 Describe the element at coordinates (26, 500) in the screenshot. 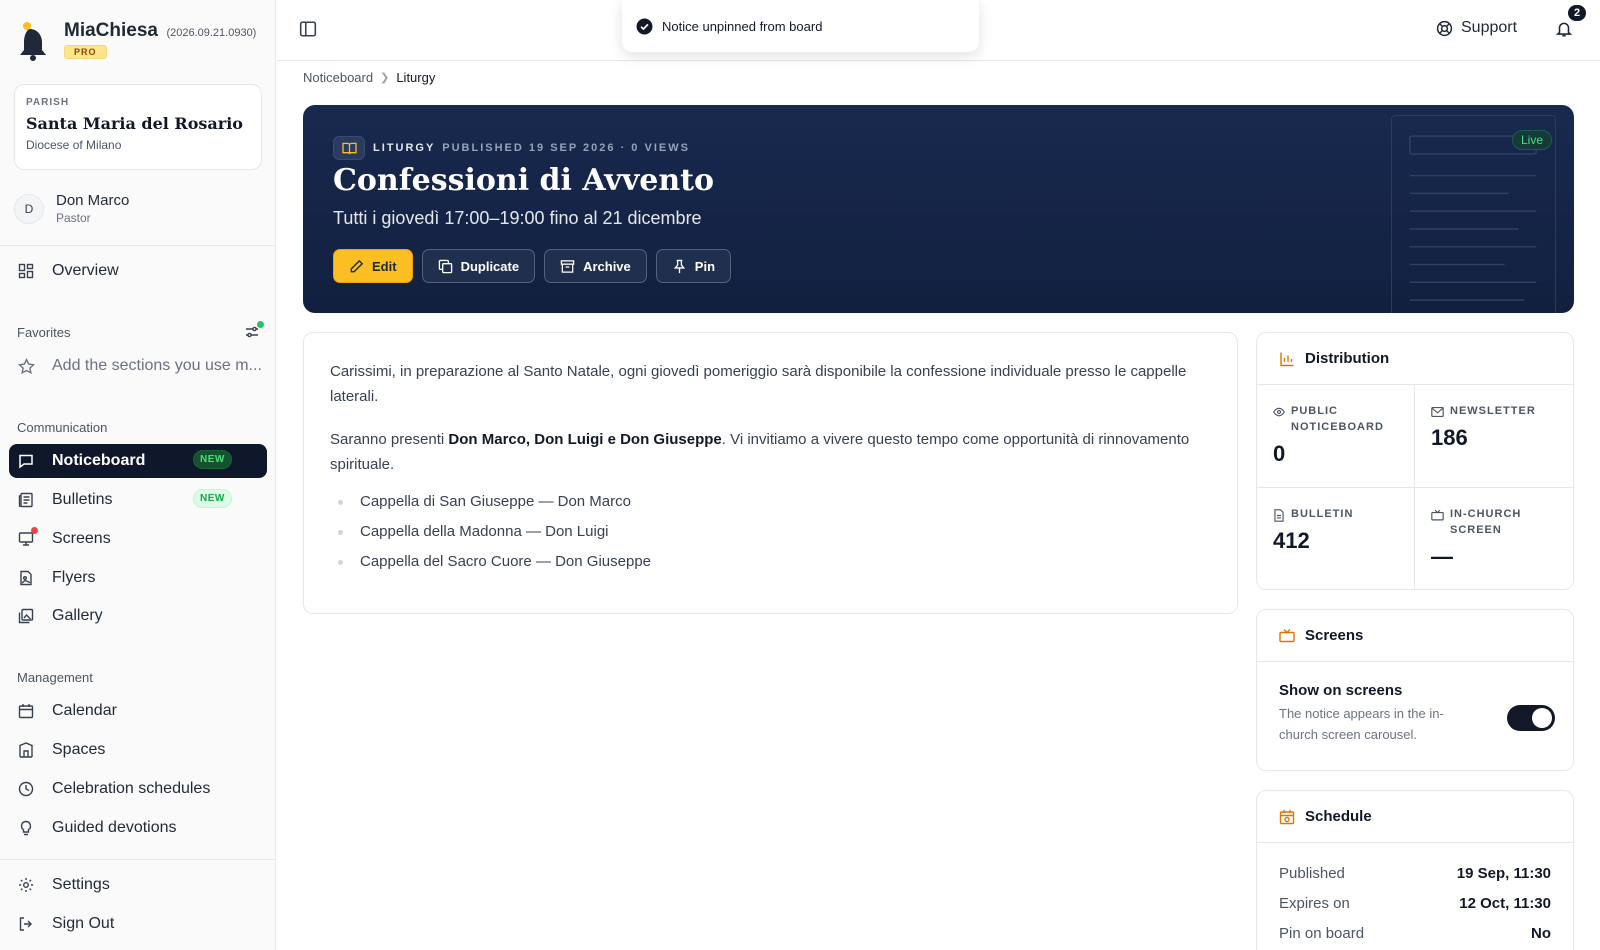

I see `newspaper-icon` at that location.